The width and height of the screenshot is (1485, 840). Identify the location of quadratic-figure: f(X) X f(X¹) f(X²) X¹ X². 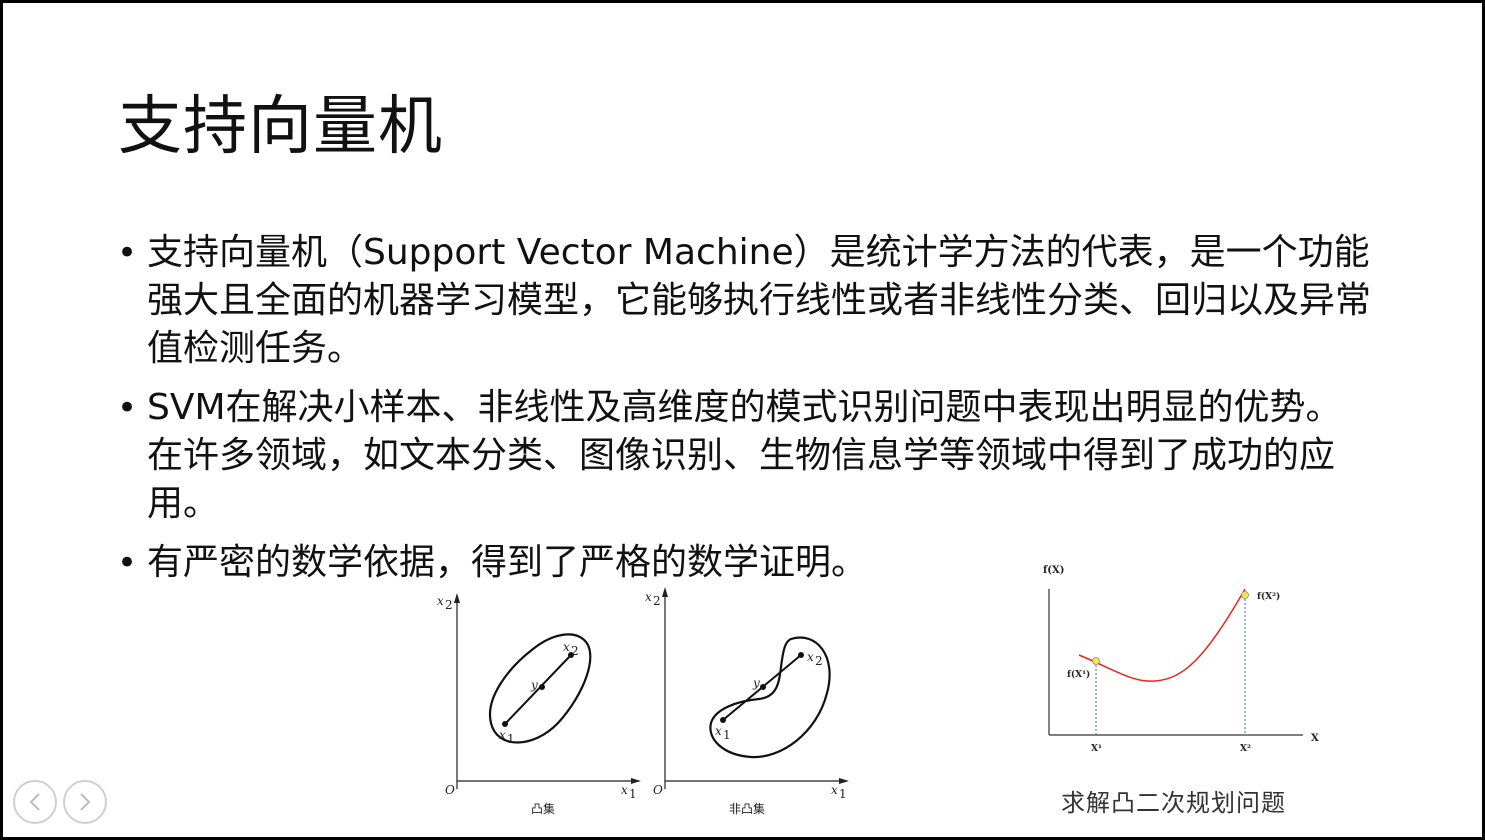
(1183, 659).